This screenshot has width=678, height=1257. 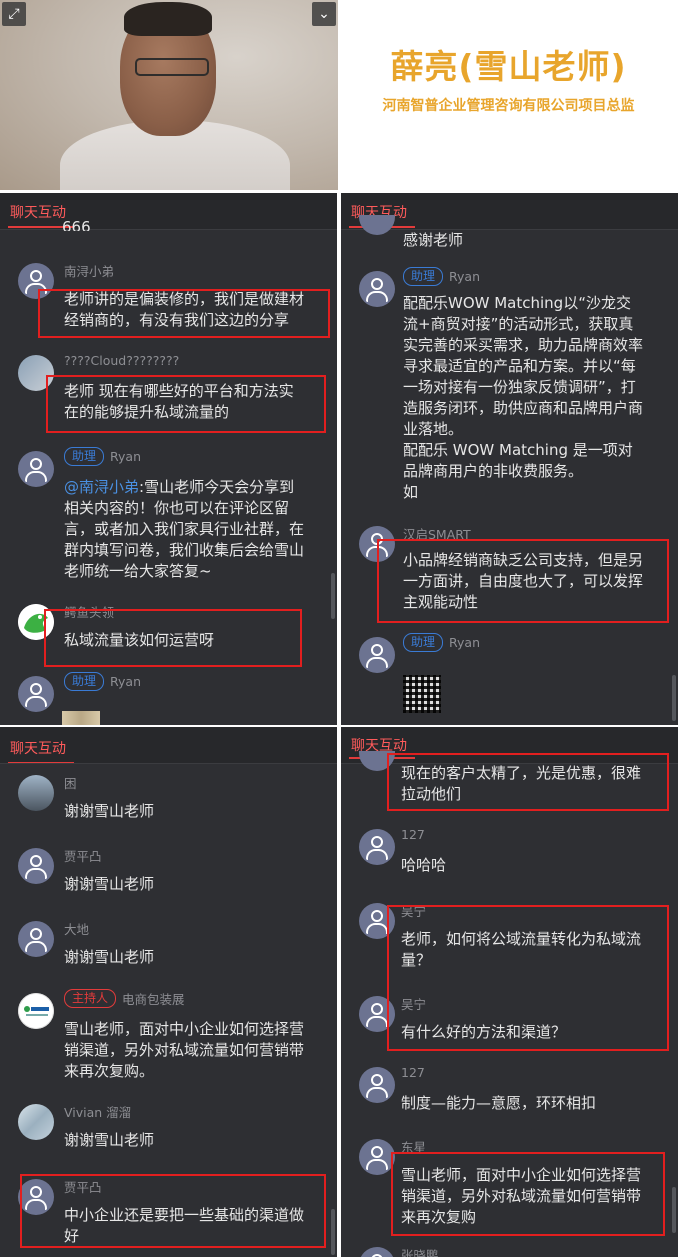 What do you see at coordinates (168, 19) in the screenshot?
I see `presenter-hair` at bounding box center [168, 19].